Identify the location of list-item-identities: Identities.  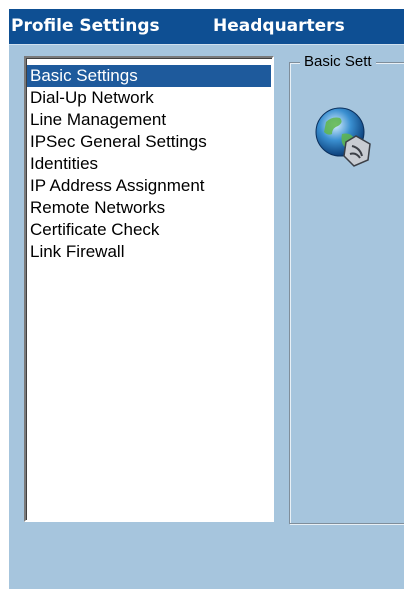
(149, 164).